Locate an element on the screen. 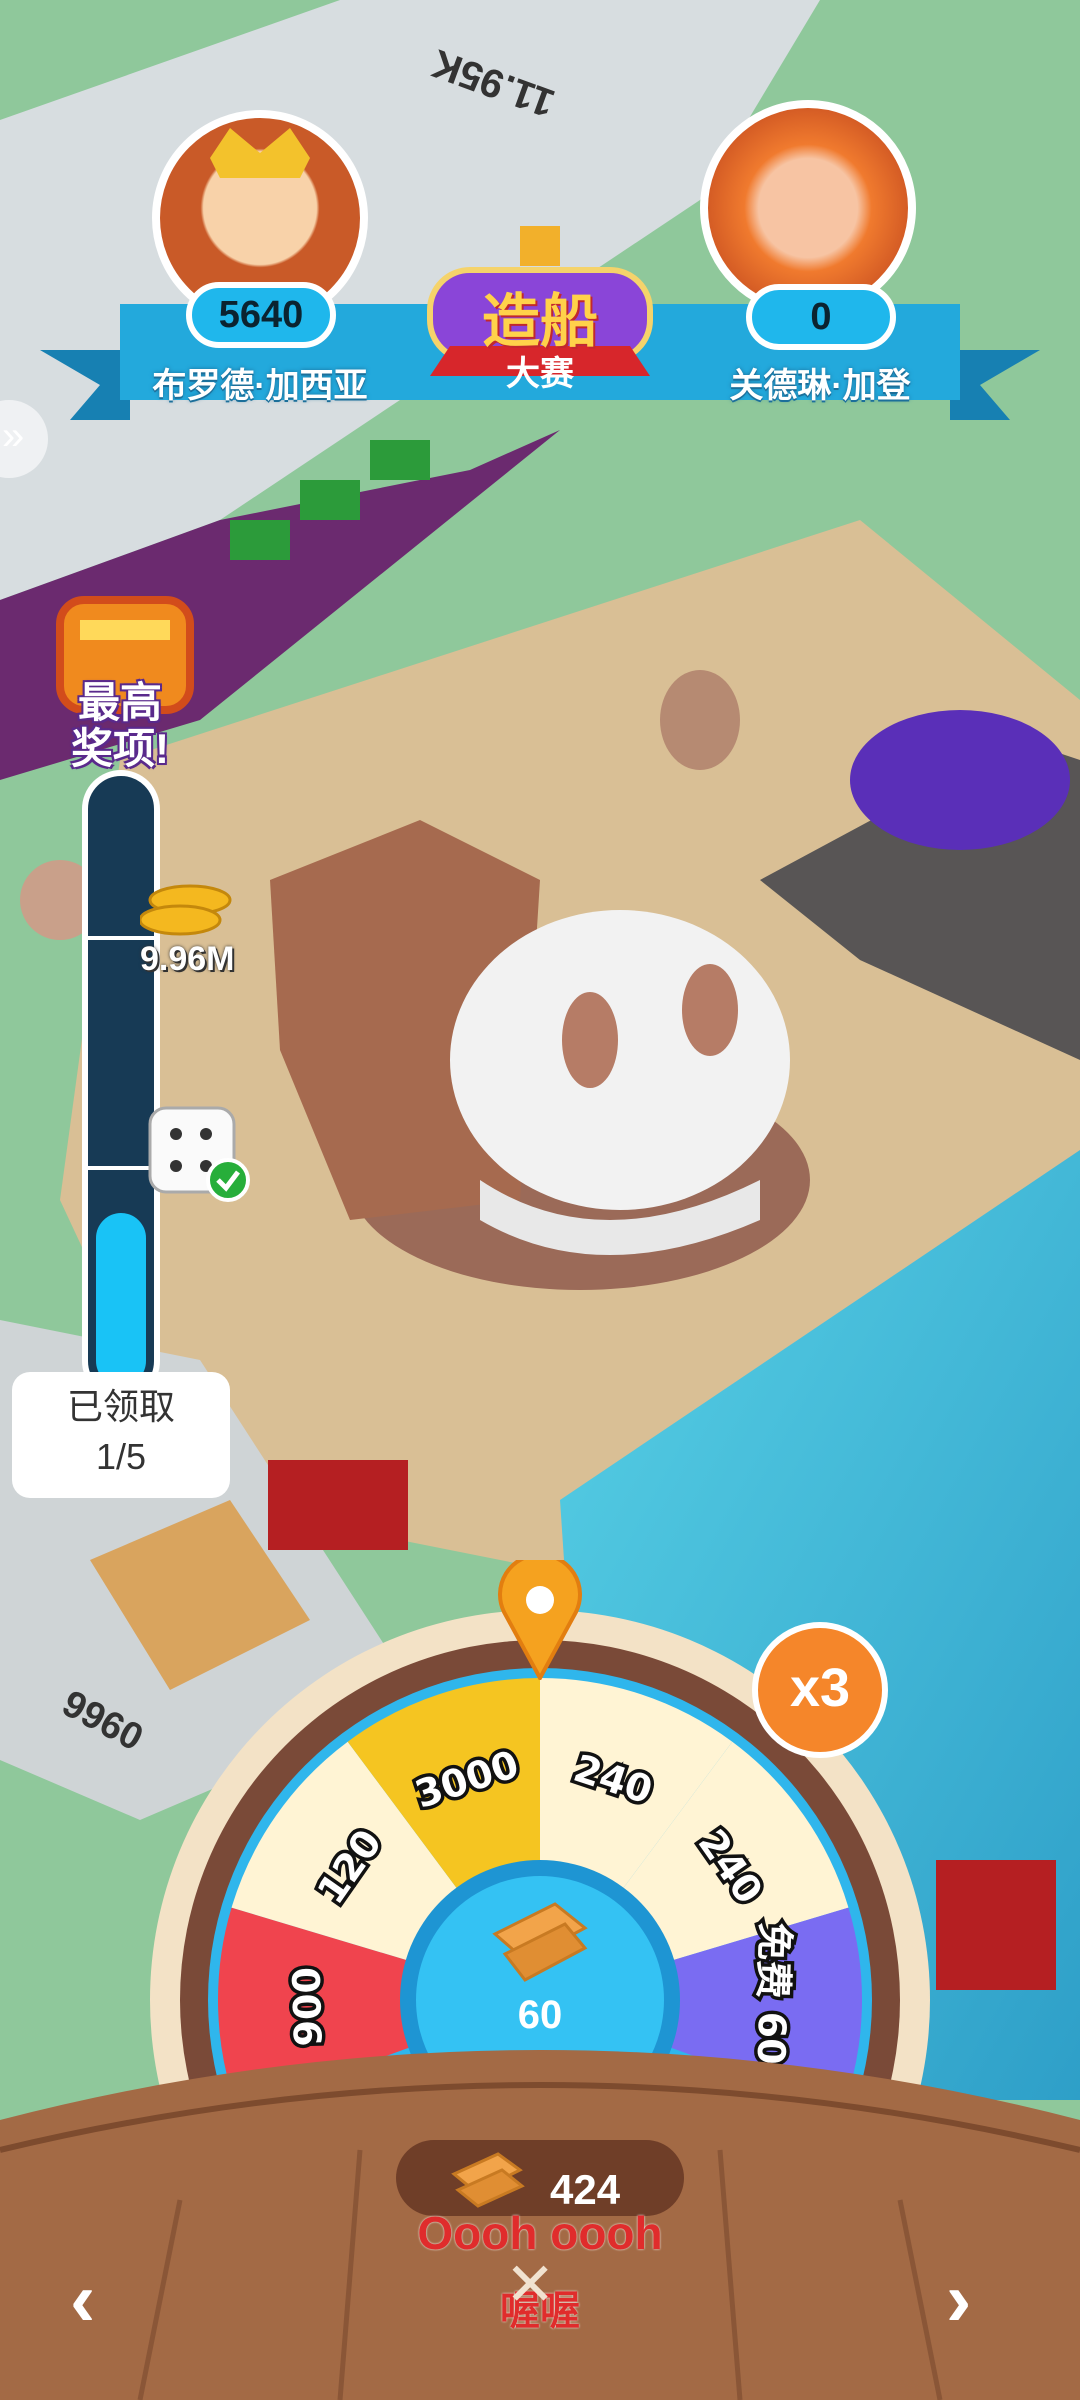  player-right-score: 0 is located at coordinates (821, 317).